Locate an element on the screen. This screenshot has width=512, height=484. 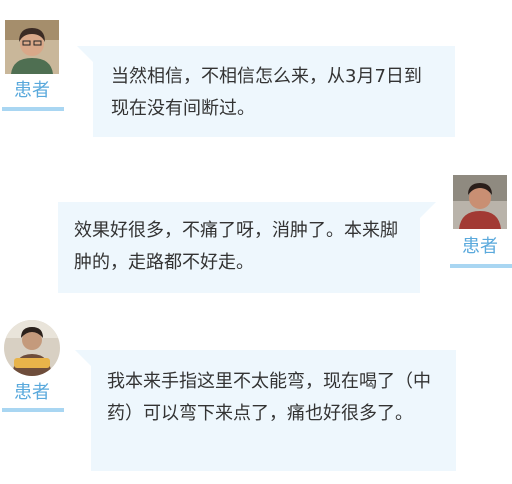
sender-label-1: 患者 is located at coordinates (32, 90).